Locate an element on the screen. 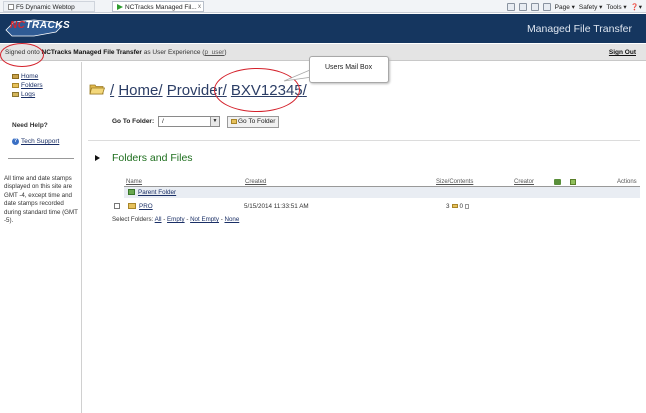 Image resolution: width=646 pixels, height=413 pixels. open-folder-icon is located at coordinates (97, 89).